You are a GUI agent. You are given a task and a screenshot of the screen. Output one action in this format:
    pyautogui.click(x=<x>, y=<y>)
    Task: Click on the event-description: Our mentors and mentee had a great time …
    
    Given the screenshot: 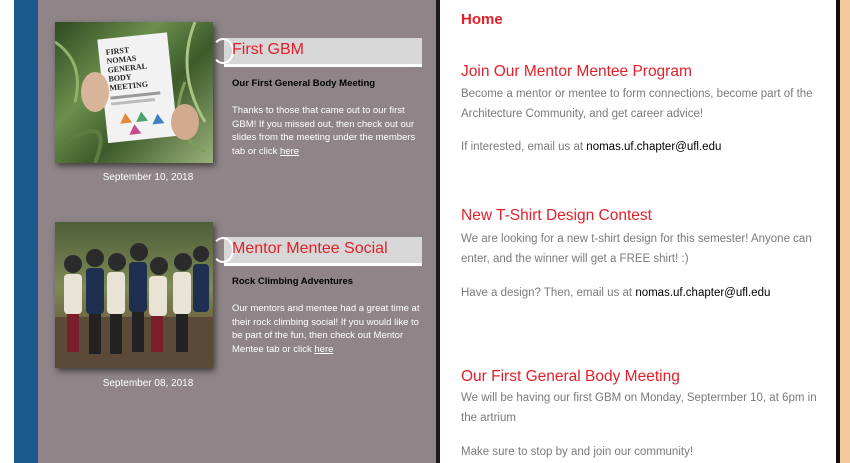 What is the action you would take?
    pyautogui.click(x=329, y=329)
    